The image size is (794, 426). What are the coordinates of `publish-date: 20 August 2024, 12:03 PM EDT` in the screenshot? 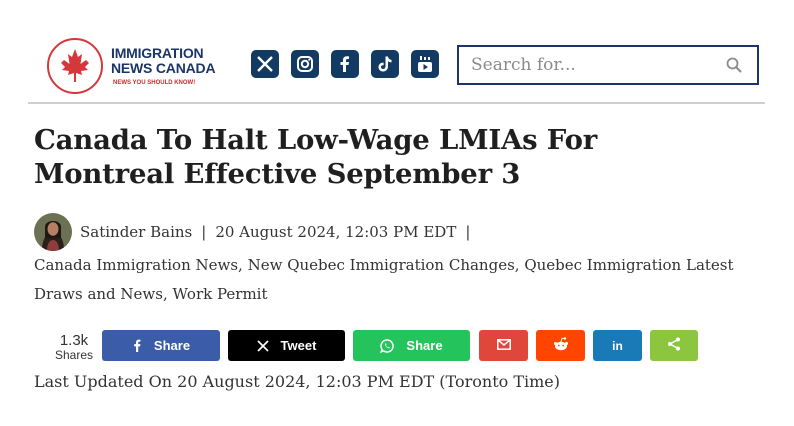 It's located at (336, 232).